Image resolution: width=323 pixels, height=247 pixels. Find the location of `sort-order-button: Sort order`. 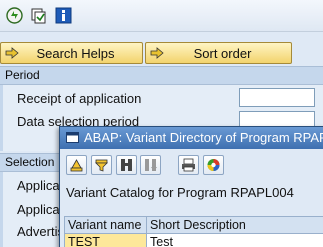

sort-order-button: Sort order is located at coordinates (218, 53).